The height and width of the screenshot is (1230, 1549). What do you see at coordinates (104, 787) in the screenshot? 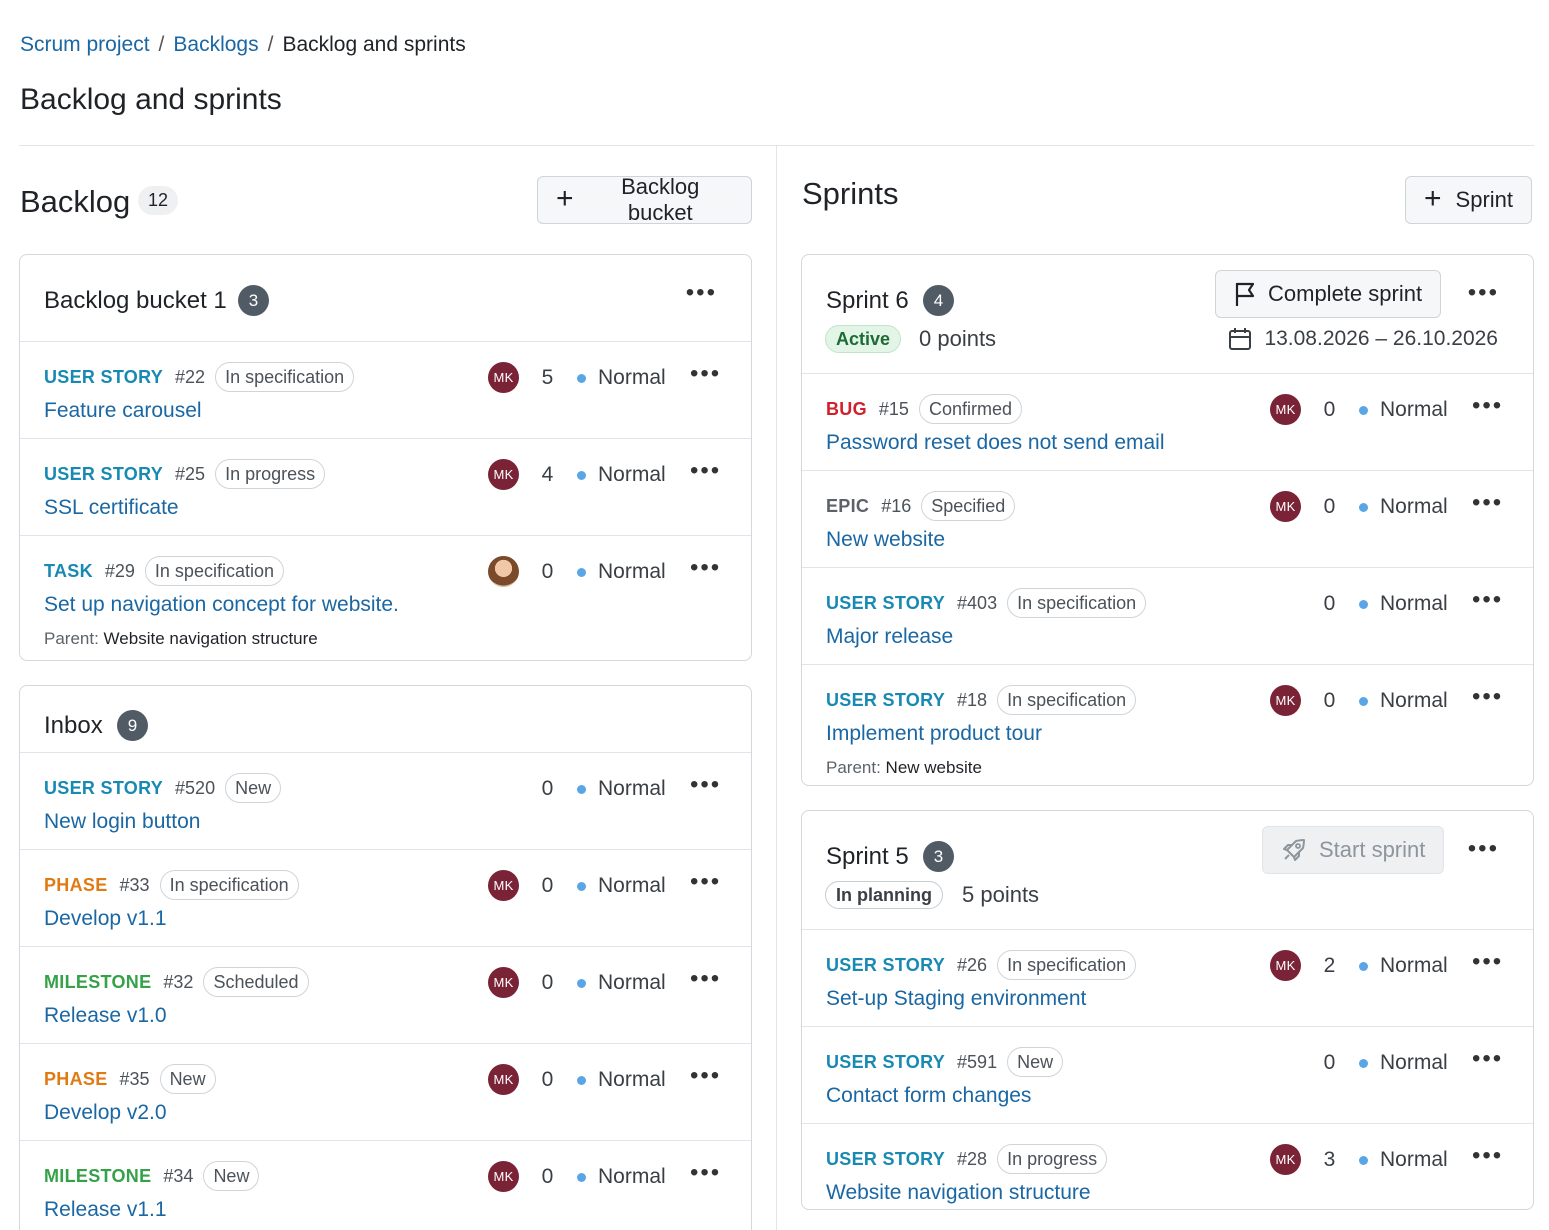
I see `wp-type: USER STORY` at bounding box center [104, 787].